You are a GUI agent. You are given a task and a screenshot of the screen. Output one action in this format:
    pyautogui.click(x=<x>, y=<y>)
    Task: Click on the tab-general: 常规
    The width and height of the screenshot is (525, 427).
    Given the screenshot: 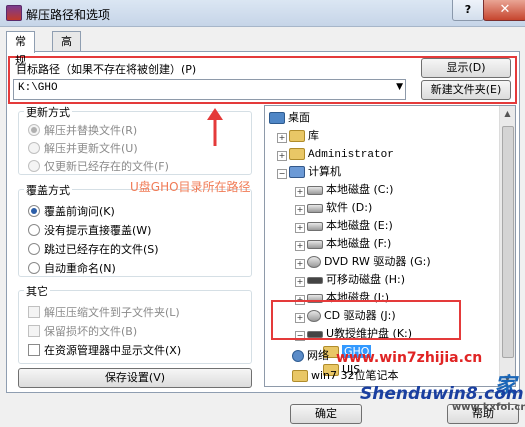 What is the action you would take?
    pyautogui.click(x=20, y=49)
    